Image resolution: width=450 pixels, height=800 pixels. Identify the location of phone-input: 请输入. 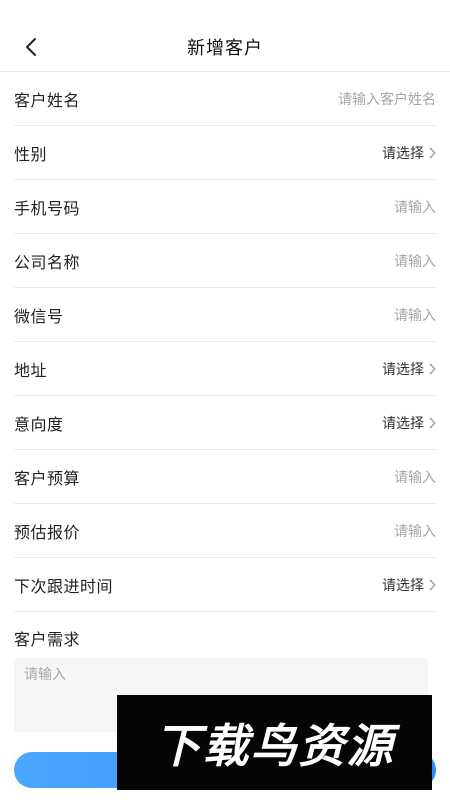
(415, 207).